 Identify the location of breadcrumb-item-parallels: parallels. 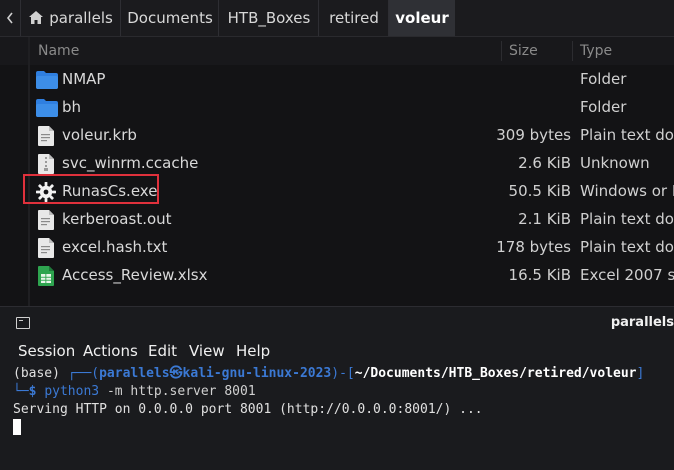
(70, 18).